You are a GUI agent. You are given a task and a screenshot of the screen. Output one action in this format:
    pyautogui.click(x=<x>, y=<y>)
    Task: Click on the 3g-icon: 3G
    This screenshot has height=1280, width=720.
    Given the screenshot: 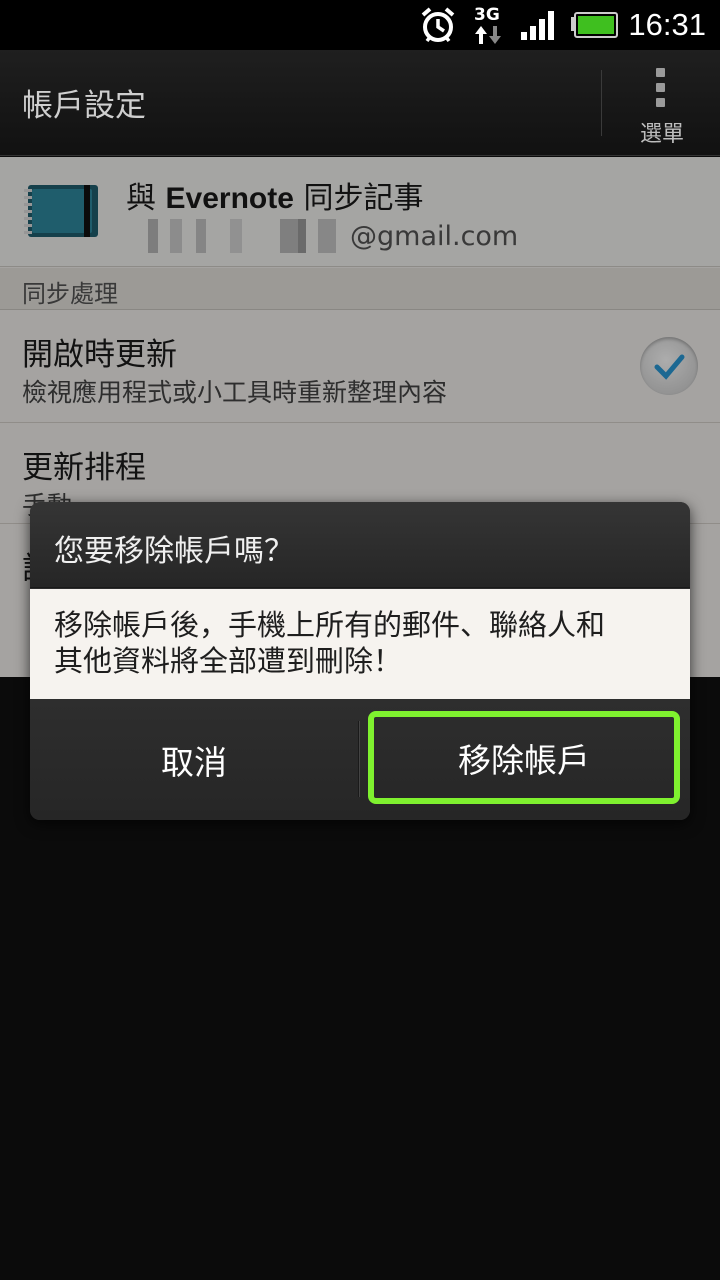 What is the action you would take?
    pyautogui.click(x=489, y=25)
    